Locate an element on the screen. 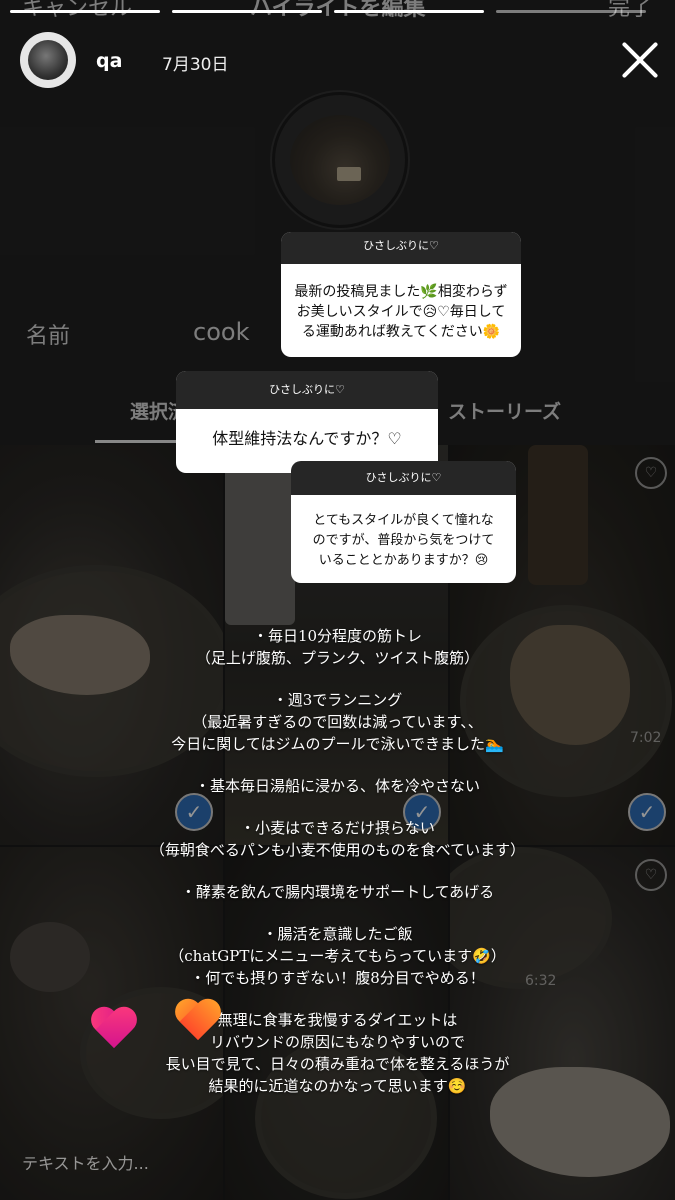 This screenshot has width=675, height=1200. sticker-text-line: いることとかありますか？😢 is located at coordinates (403, 560).